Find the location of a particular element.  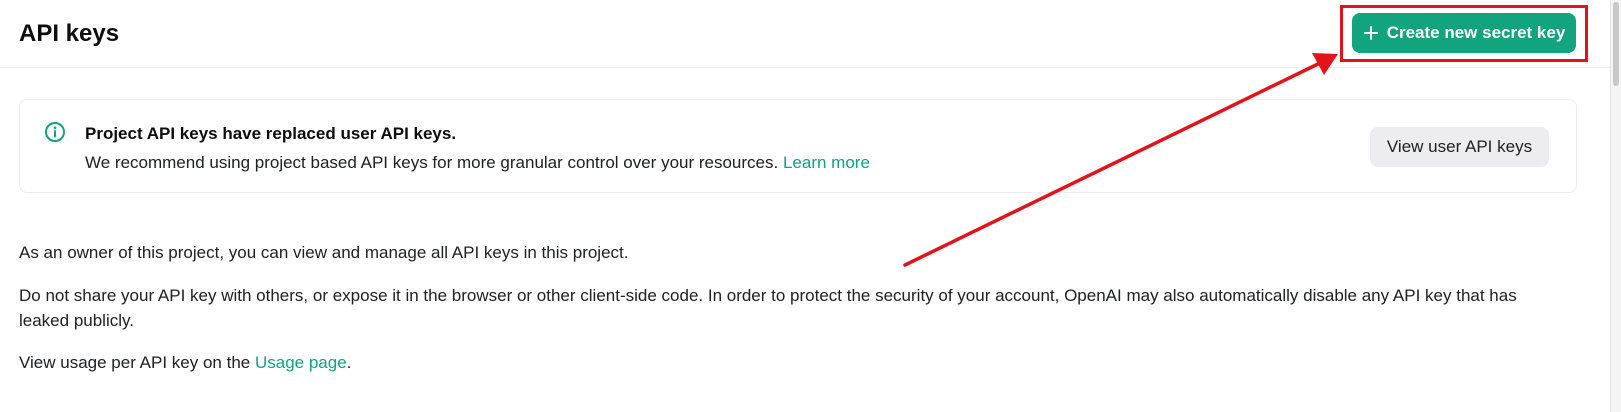

create-new-secret-key-button: Create new secret key is located at coordinates (1464, 33).